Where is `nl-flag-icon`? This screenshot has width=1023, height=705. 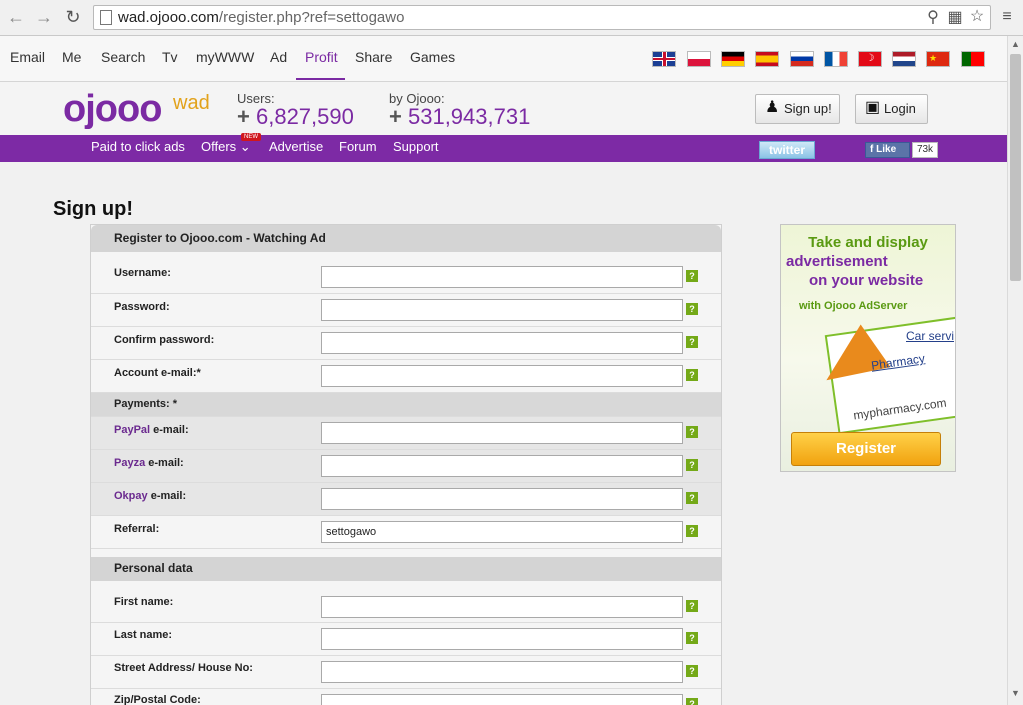 nl-flag-icon is located at coordinates (904, 59).